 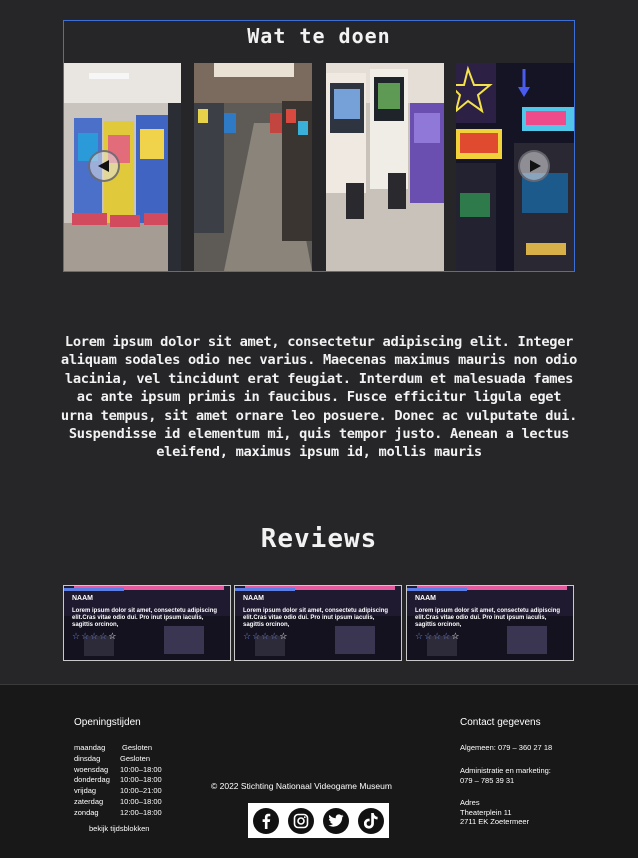 I want to click on carousel-photo-neon-arcade, so click(x=515, y=167).